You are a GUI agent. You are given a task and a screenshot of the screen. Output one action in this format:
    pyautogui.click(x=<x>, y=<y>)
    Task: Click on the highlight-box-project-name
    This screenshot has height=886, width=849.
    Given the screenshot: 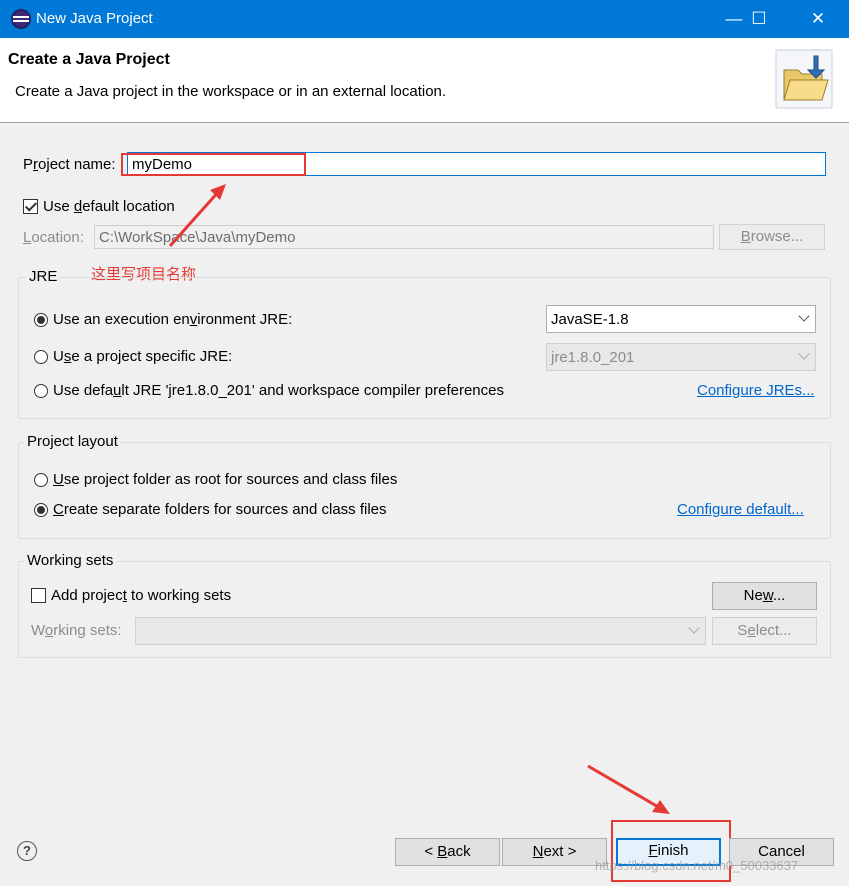 What is the action you would take?
    pyautogui.click(x=213, y=164)
    